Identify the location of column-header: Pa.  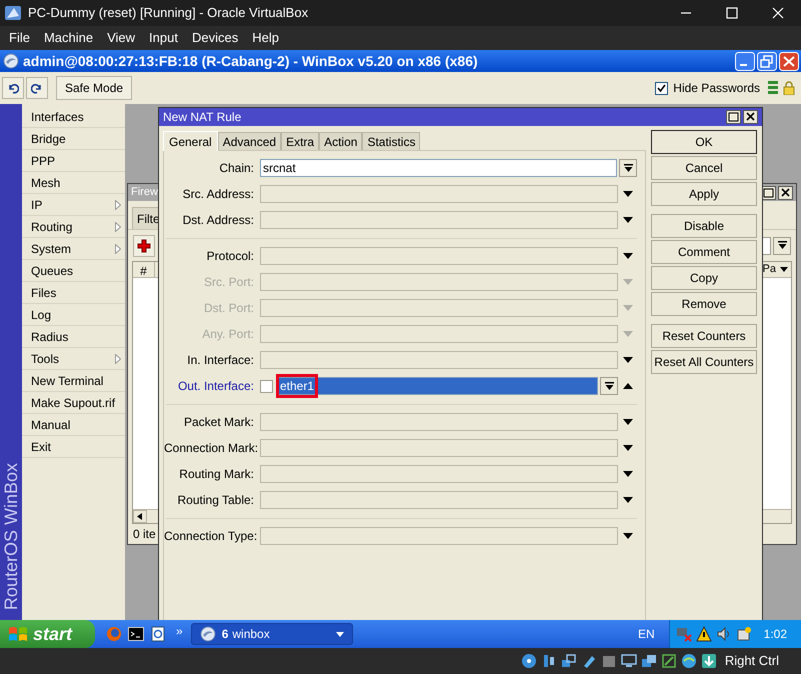
(769, 269).